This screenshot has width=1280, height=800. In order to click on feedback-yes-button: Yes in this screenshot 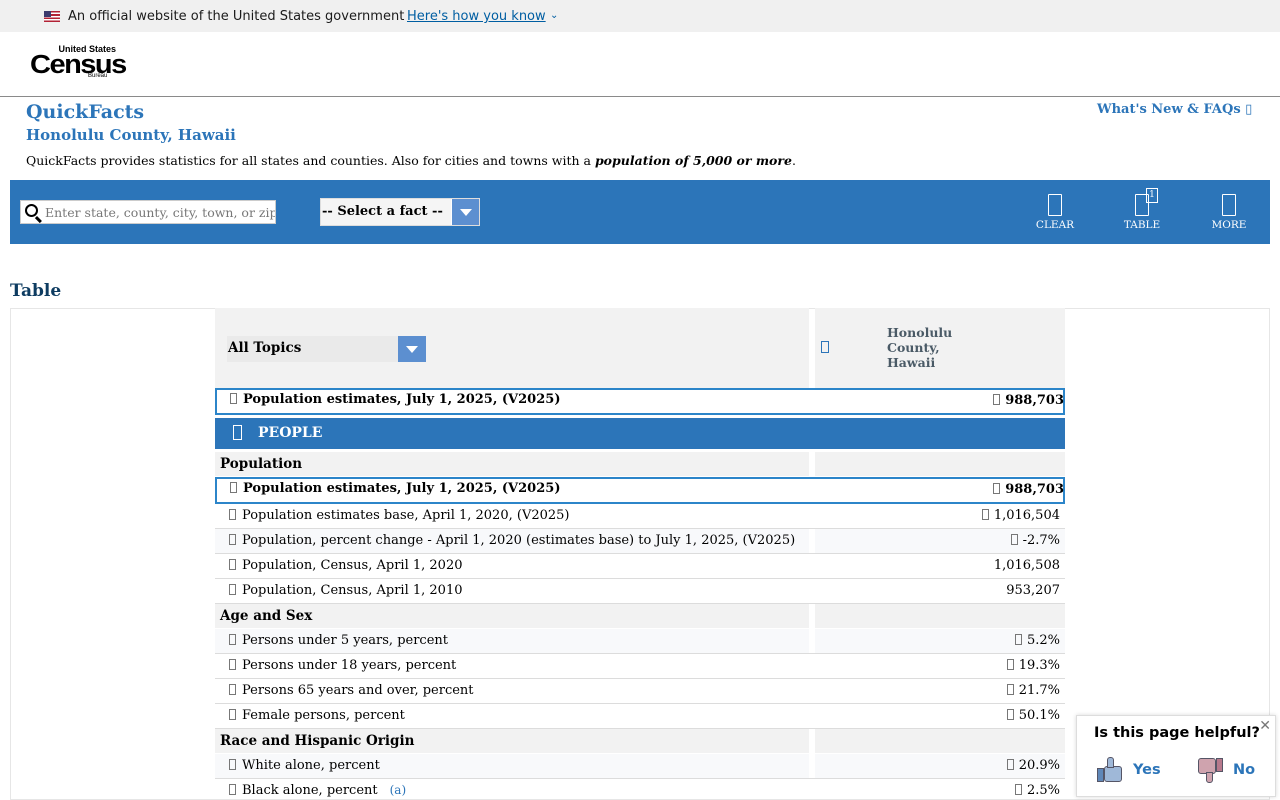, I will do `click(1128, 770)`.